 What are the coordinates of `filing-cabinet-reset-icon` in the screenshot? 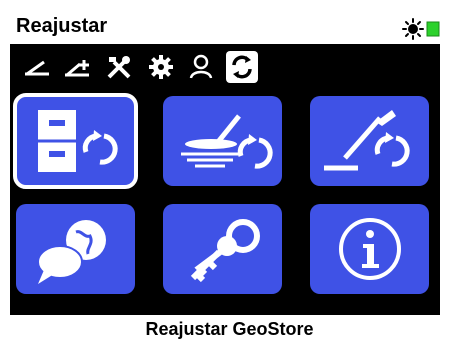 It's located at (78, 141).